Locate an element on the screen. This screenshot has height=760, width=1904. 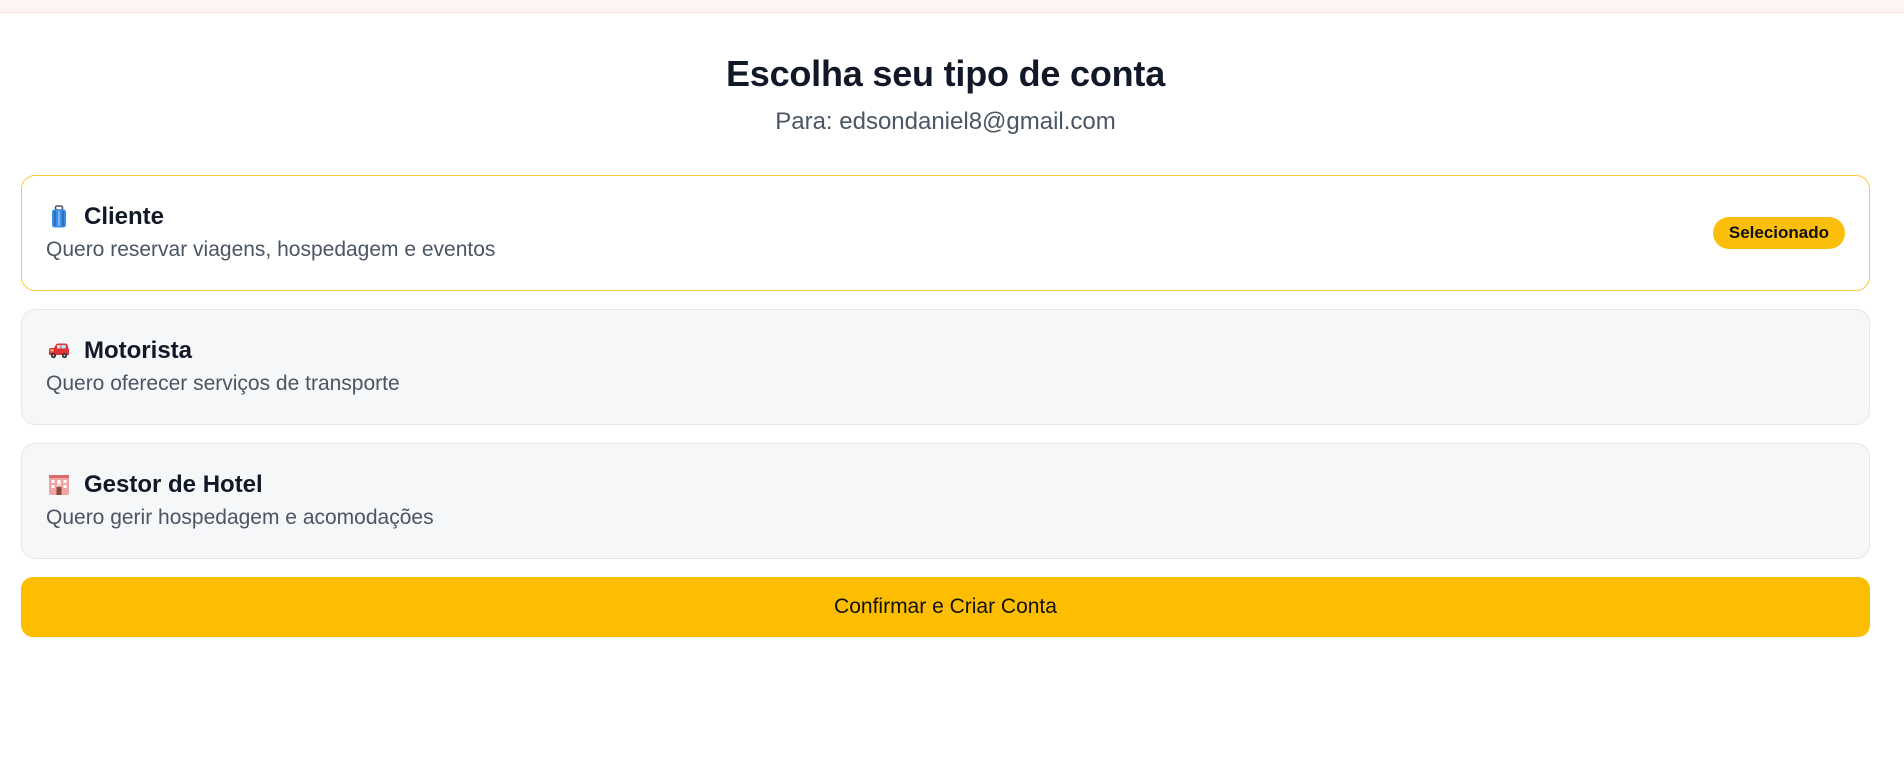
page-title: Escolha seu tipo de conta is located at coordinates (945, 73).